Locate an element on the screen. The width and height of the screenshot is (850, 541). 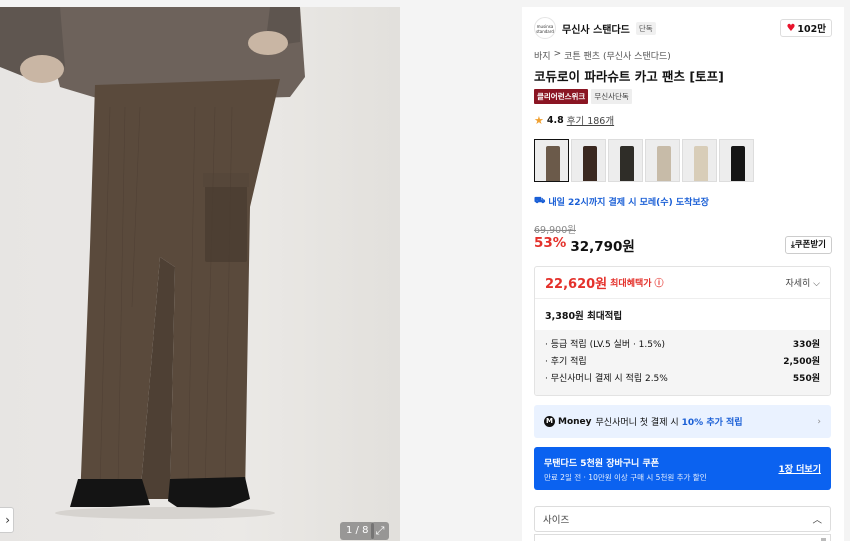
color-swatches is located at coordinates (644, 160).